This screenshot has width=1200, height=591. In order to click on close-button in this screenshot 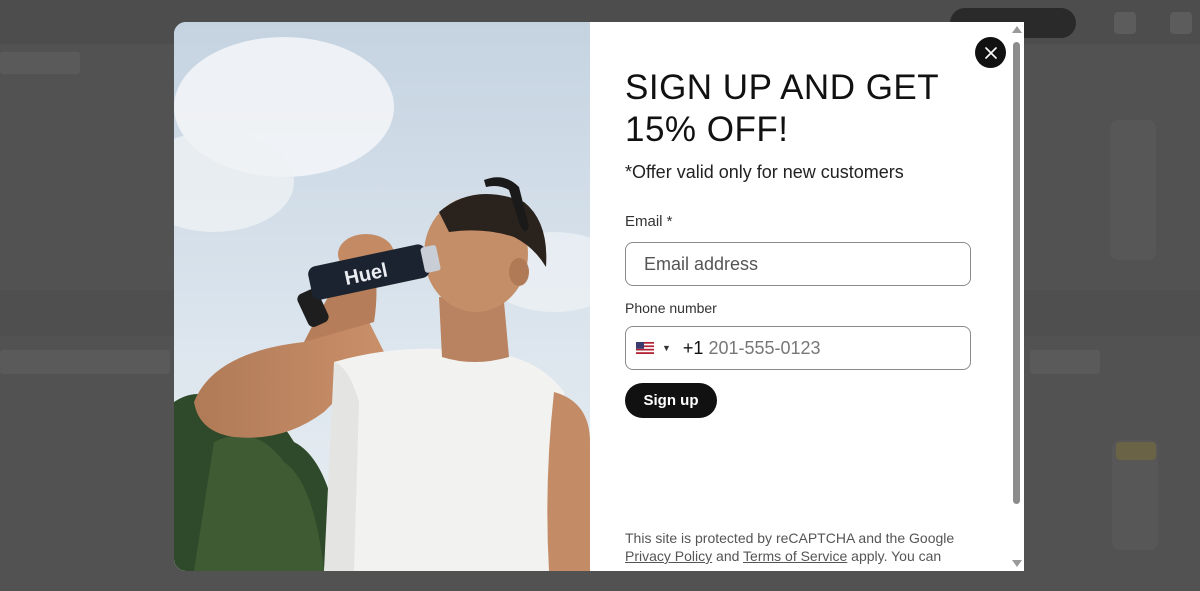, I will do `click(990, 52)`.